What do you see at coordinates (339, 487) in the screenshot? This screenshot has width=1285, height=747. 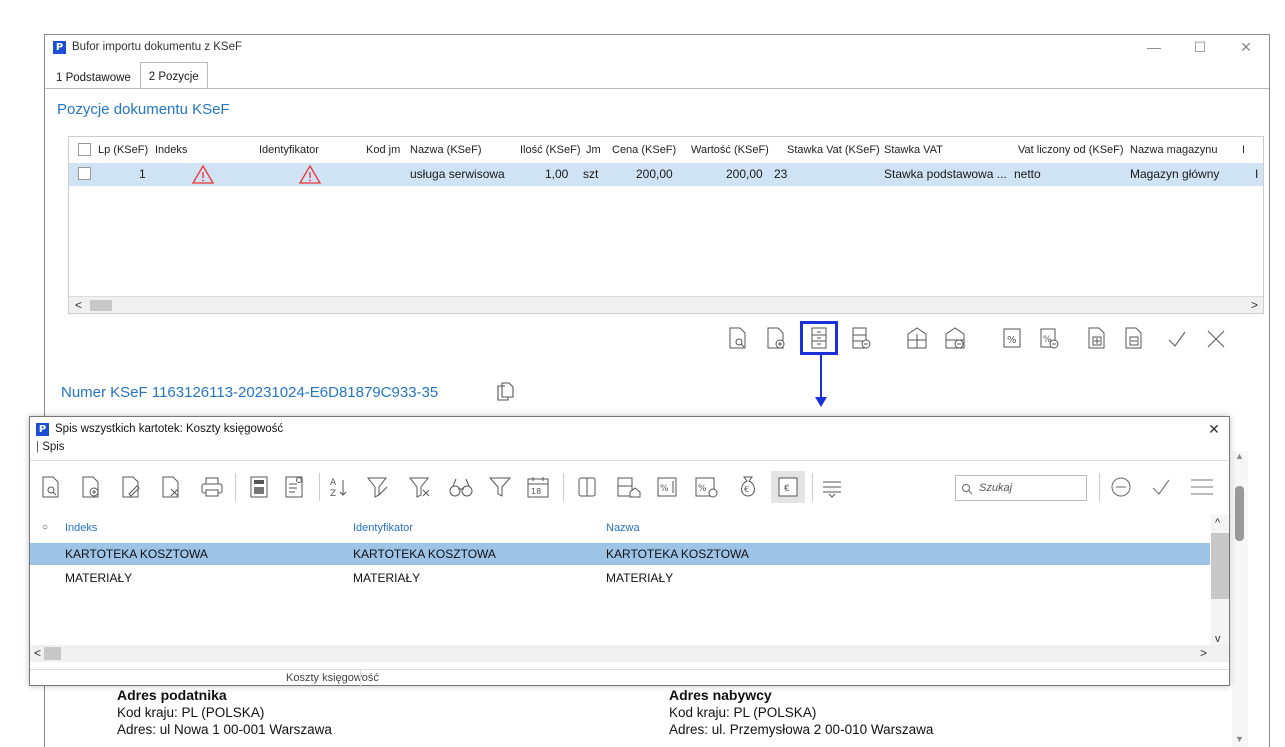 I see `sort-az-icon: AZ` at bounding box center [339, 487].